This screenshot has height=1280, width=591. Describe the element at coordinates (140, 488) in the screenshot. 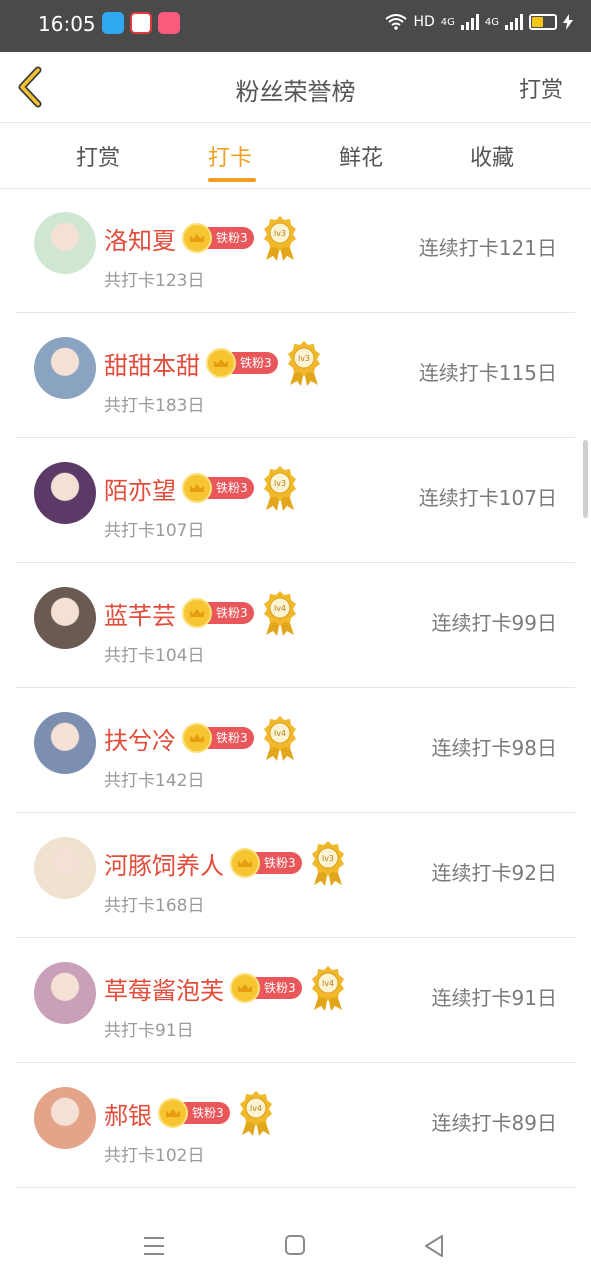

I see `user-name: 陌亦望` at that location.